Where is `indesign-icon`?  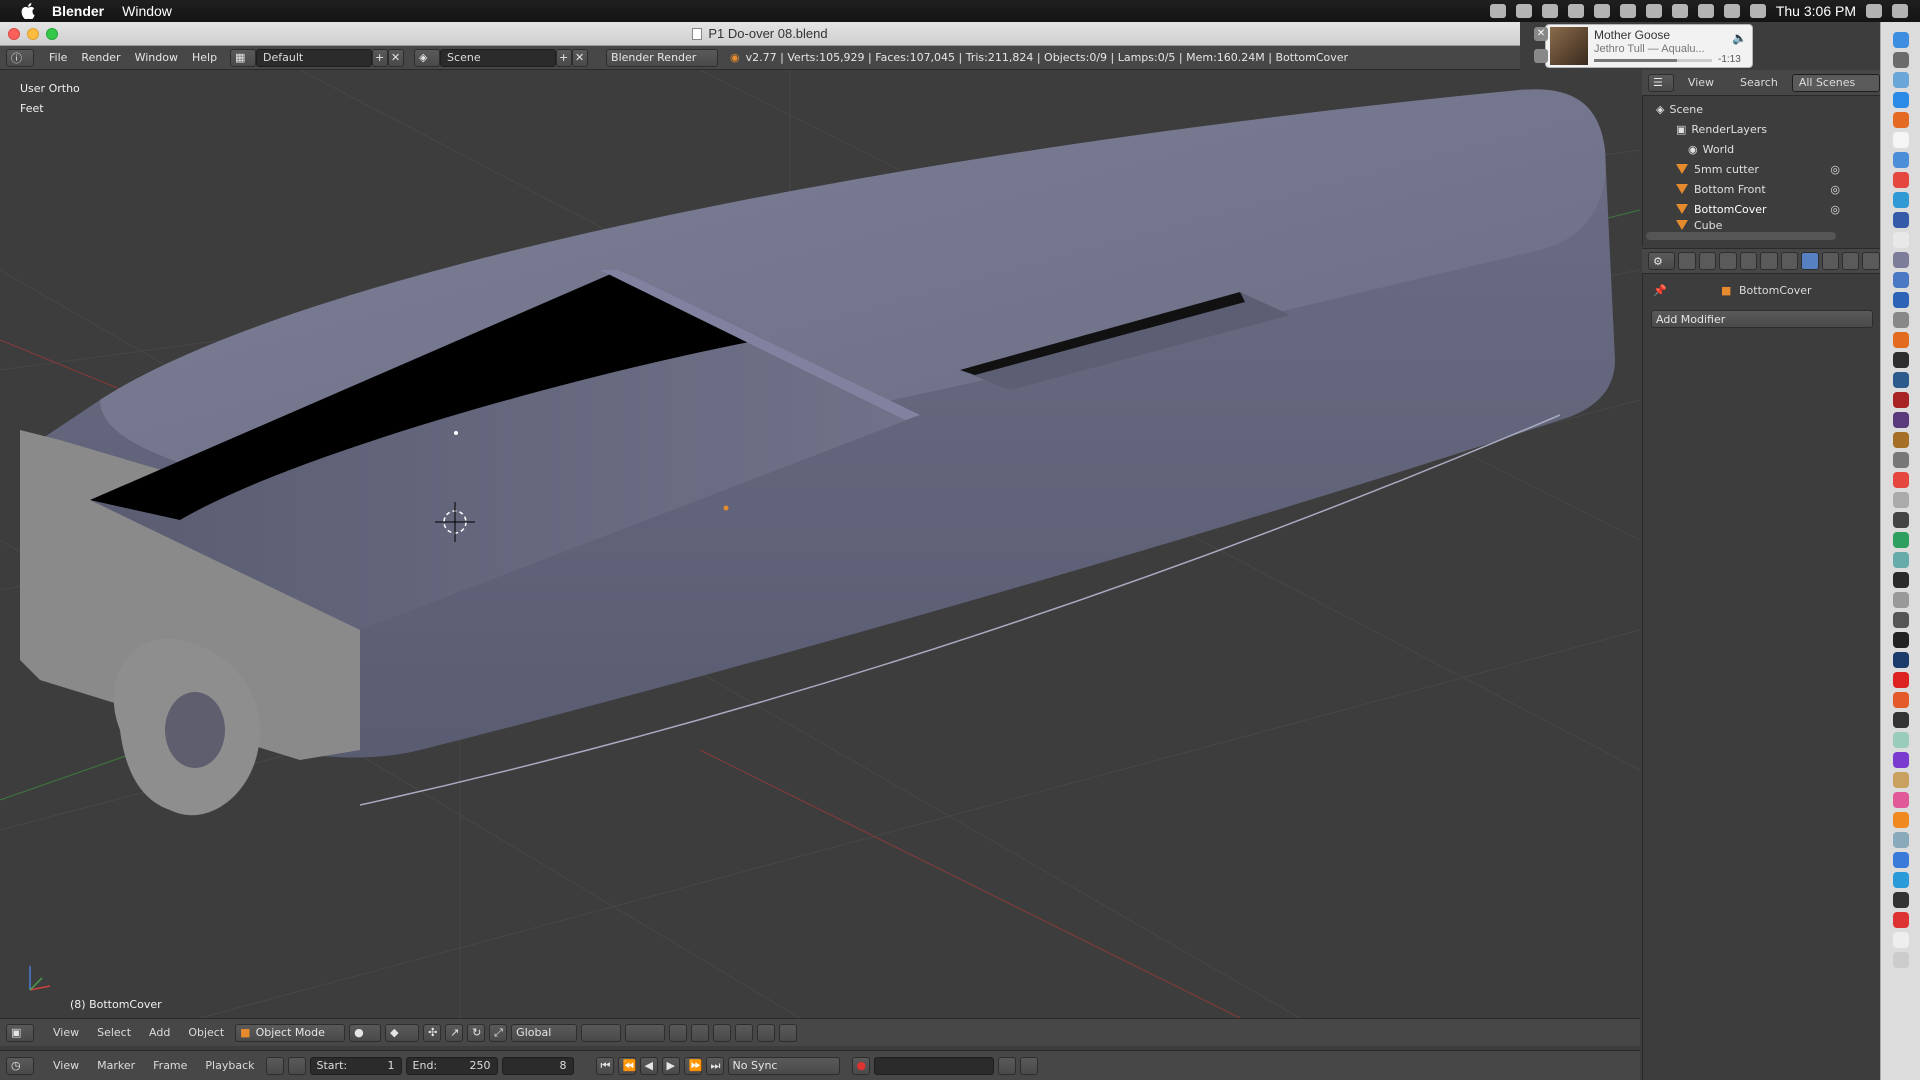
indesign-icon is located at coordinates (1900, 360).